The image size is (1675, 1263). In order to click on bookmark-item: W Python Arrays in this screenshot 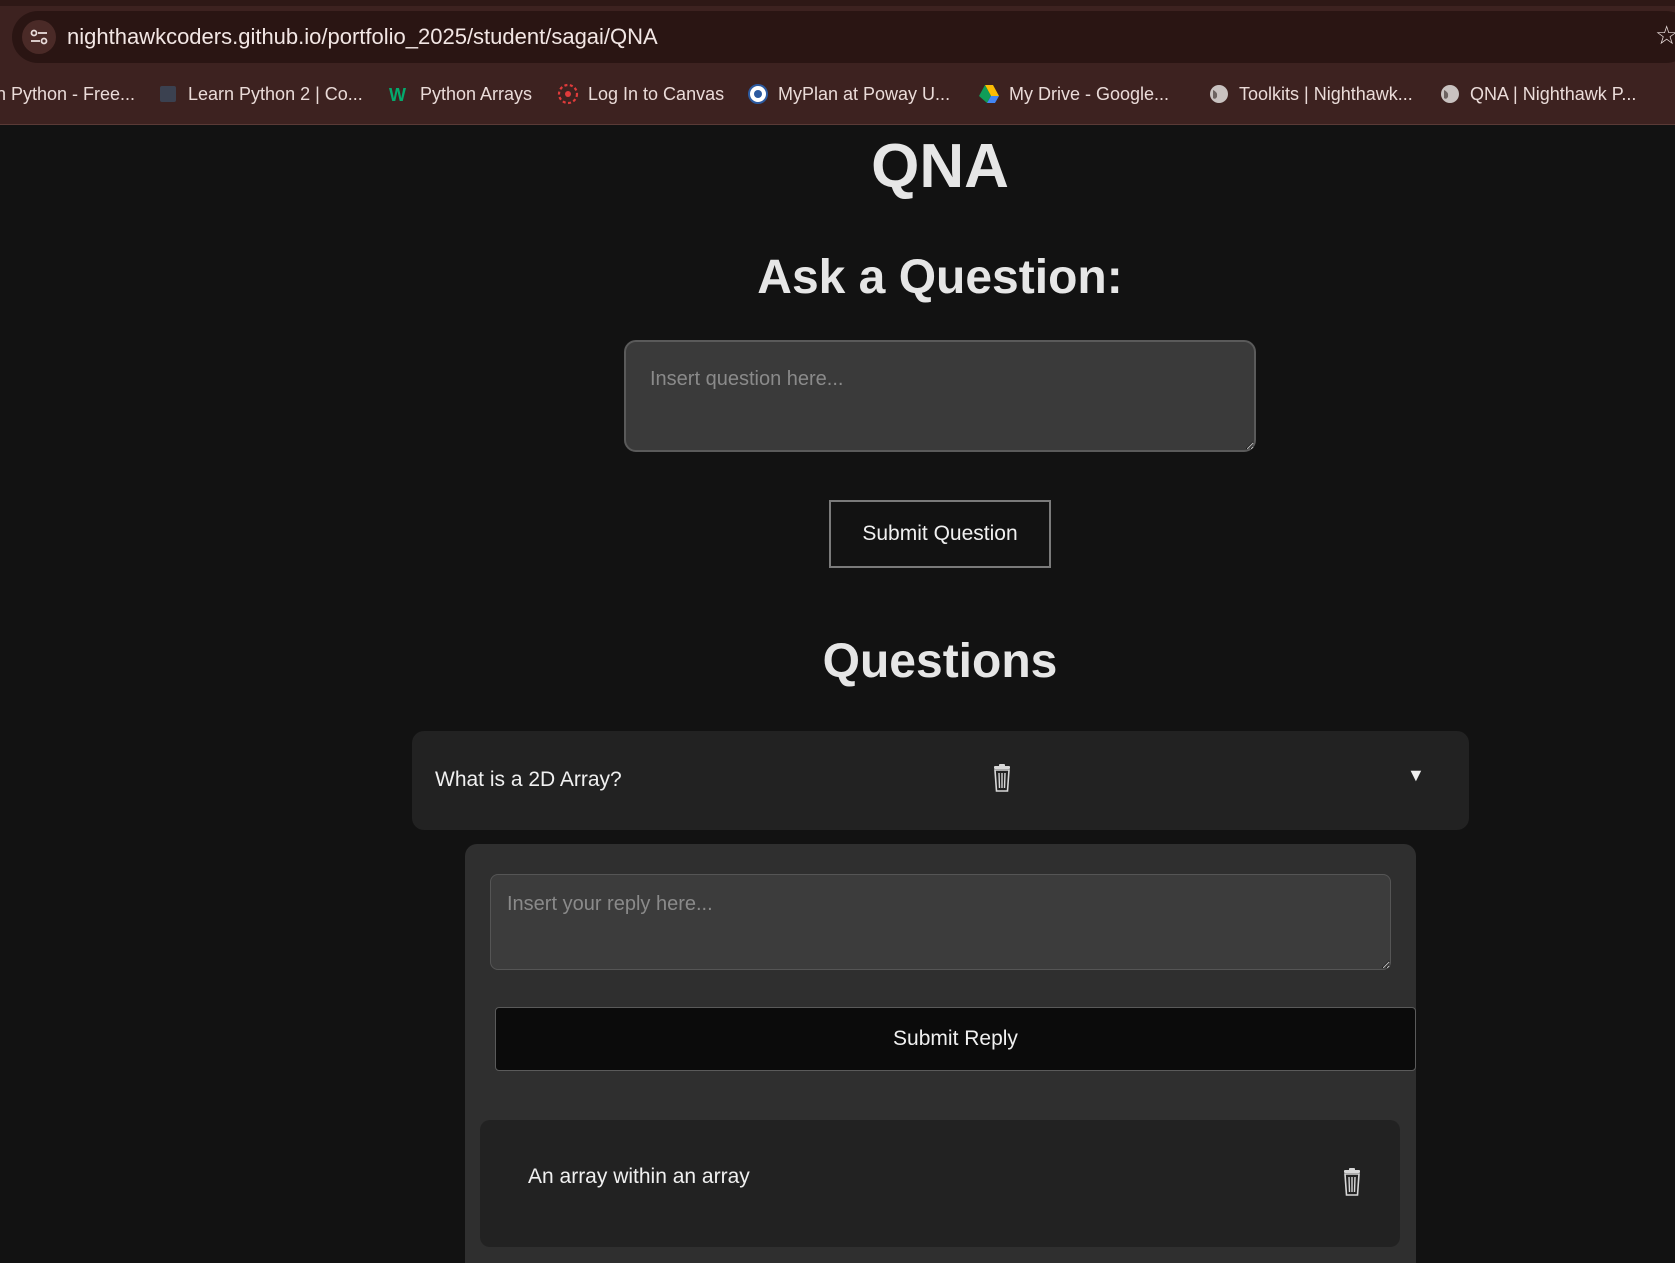, I will do `click(460, 94)`.